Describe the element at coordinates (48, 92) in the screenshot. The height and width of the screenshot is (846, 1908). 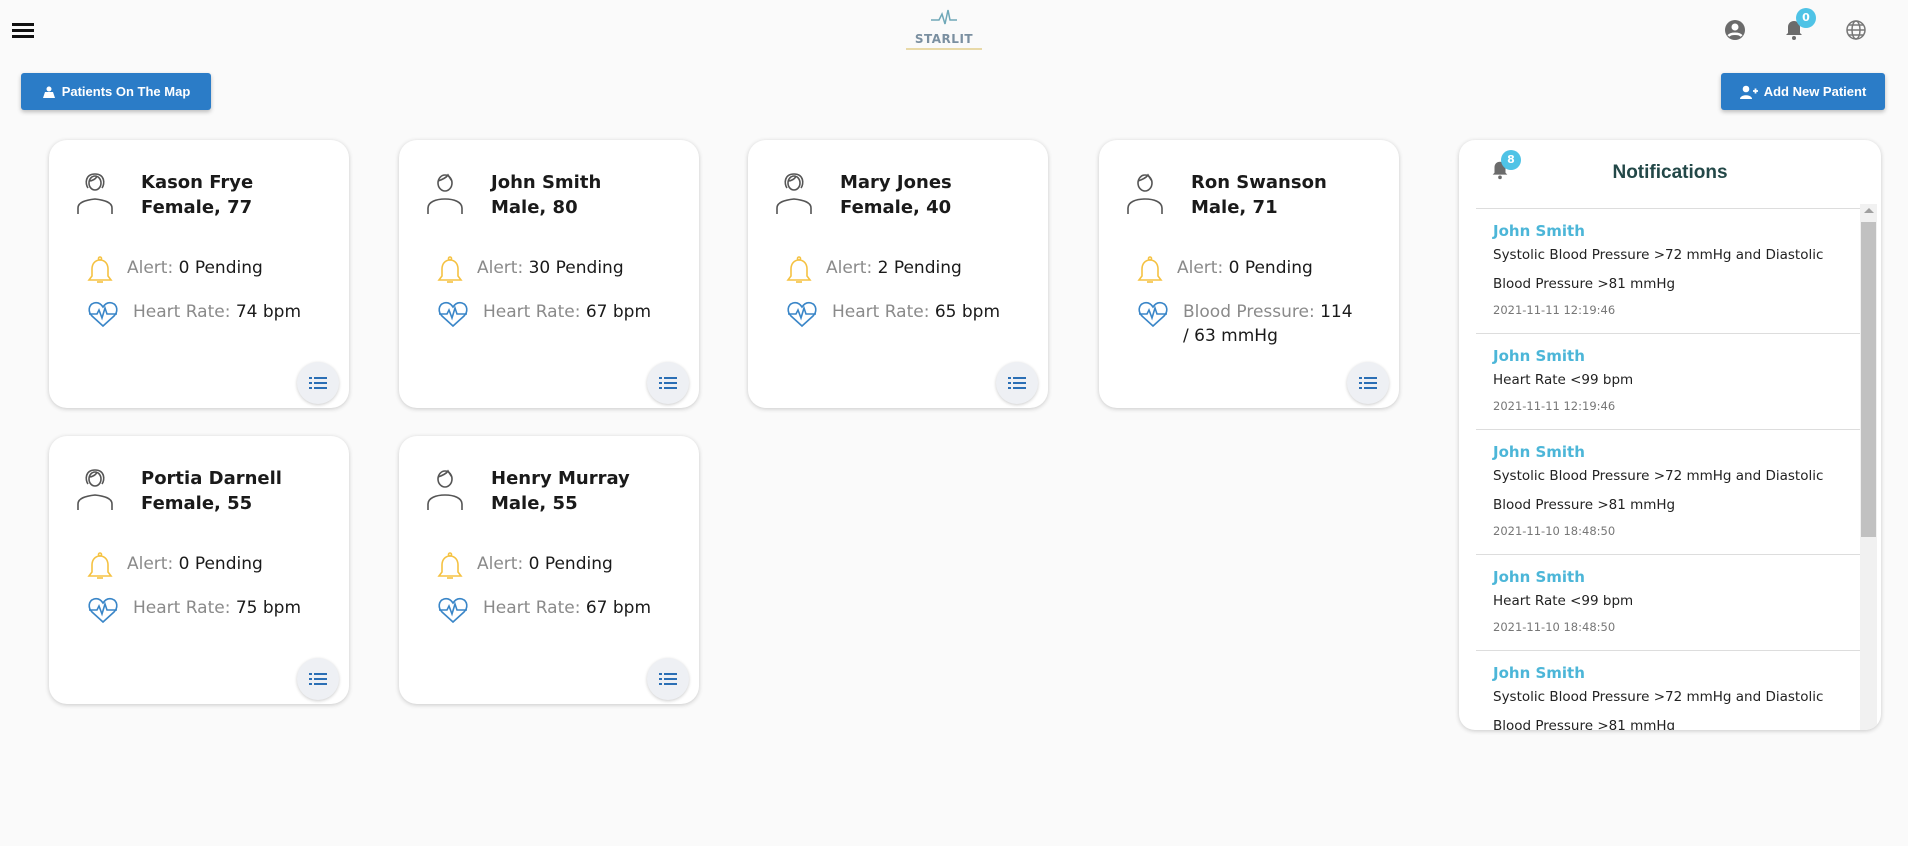
I see `map-users-icon` at that location.